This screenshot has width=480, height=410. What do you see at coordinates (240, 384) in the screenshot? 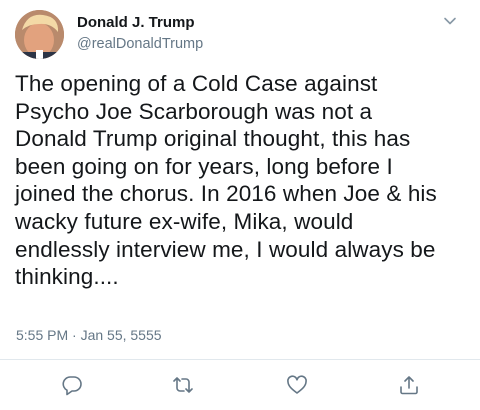
I see `action-bar` at bounding box center [240, 384].